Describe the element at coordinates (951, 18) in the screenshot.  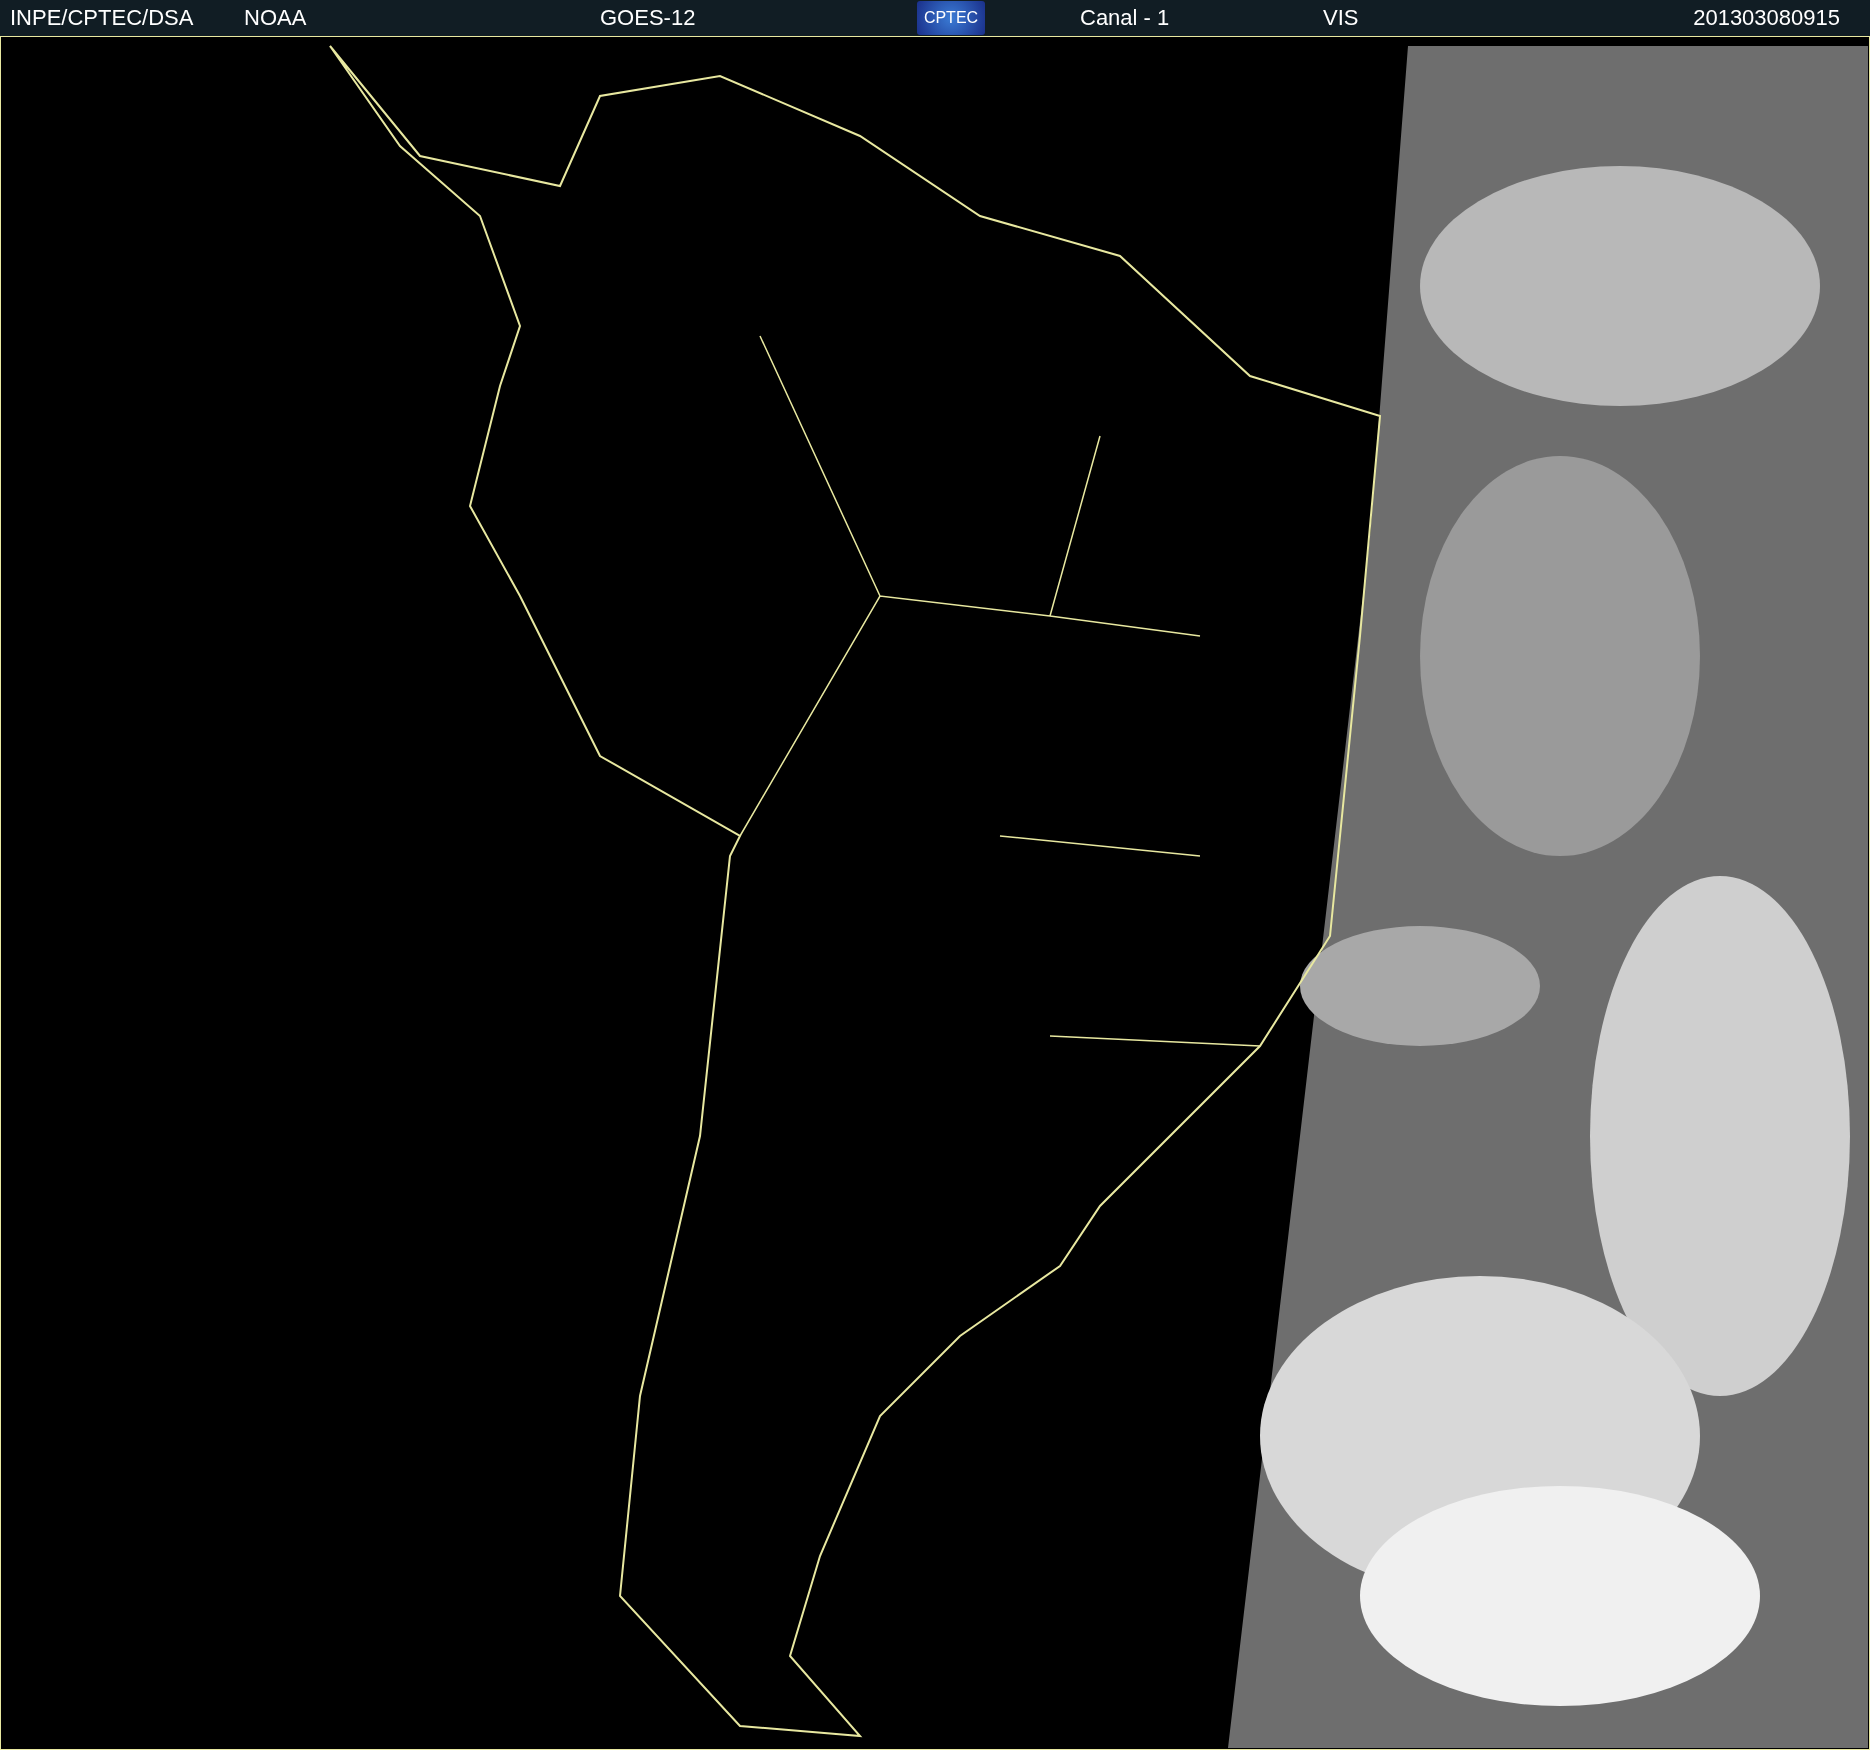
I see `logo: CPTEC` at that location.